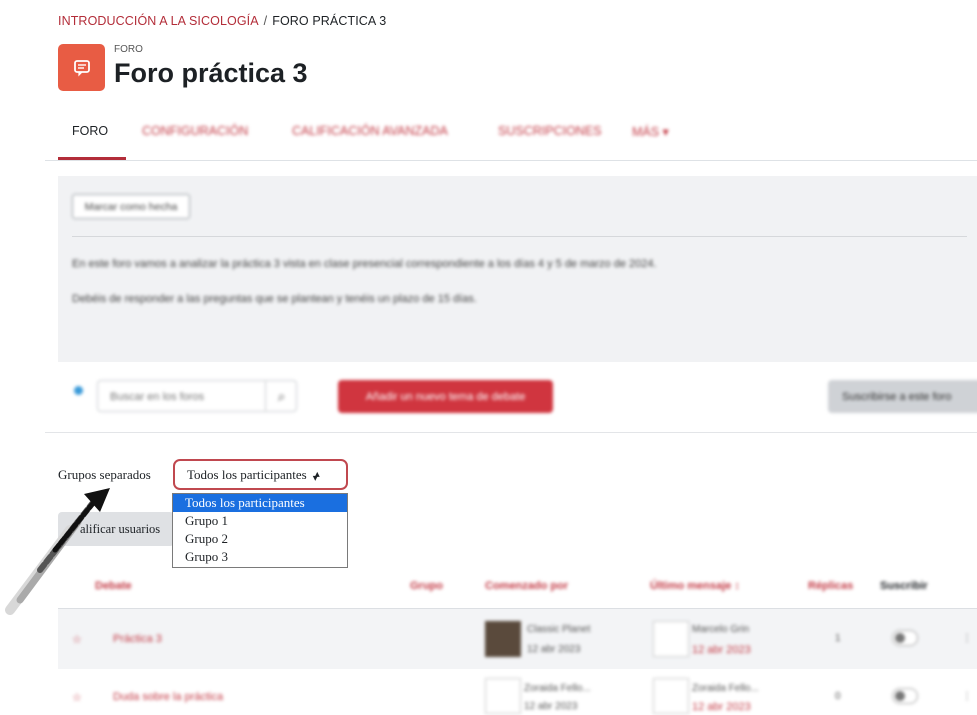  Describe the element at coordinates (81, 67) in the screenshot. I see `forum-icon` at that location.